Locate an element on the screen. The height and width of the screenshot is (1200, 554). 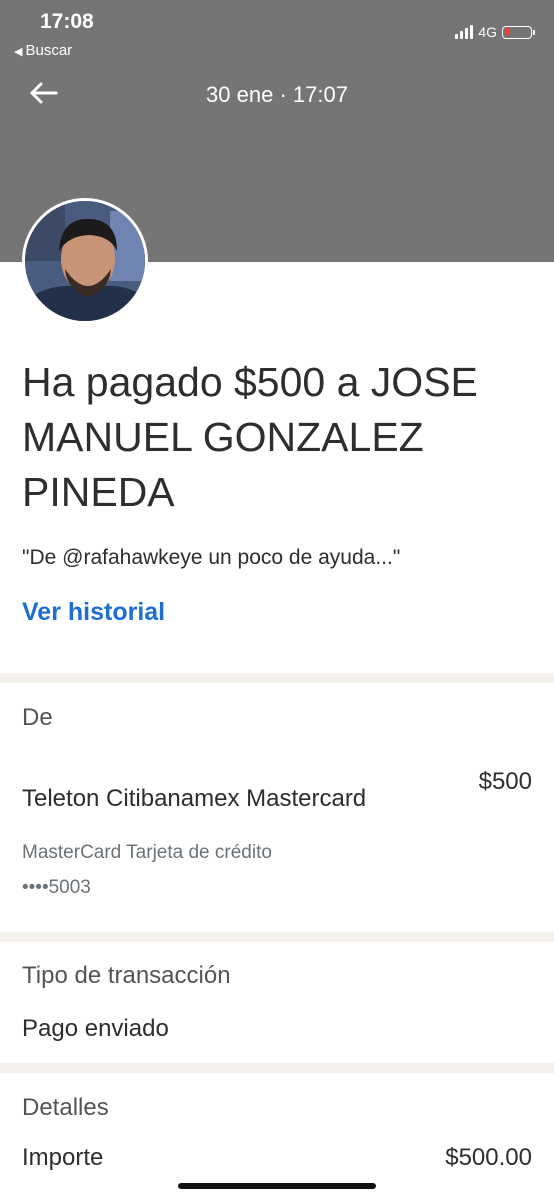
view-history-link: Ver historial is located at coordinates (93, 612).